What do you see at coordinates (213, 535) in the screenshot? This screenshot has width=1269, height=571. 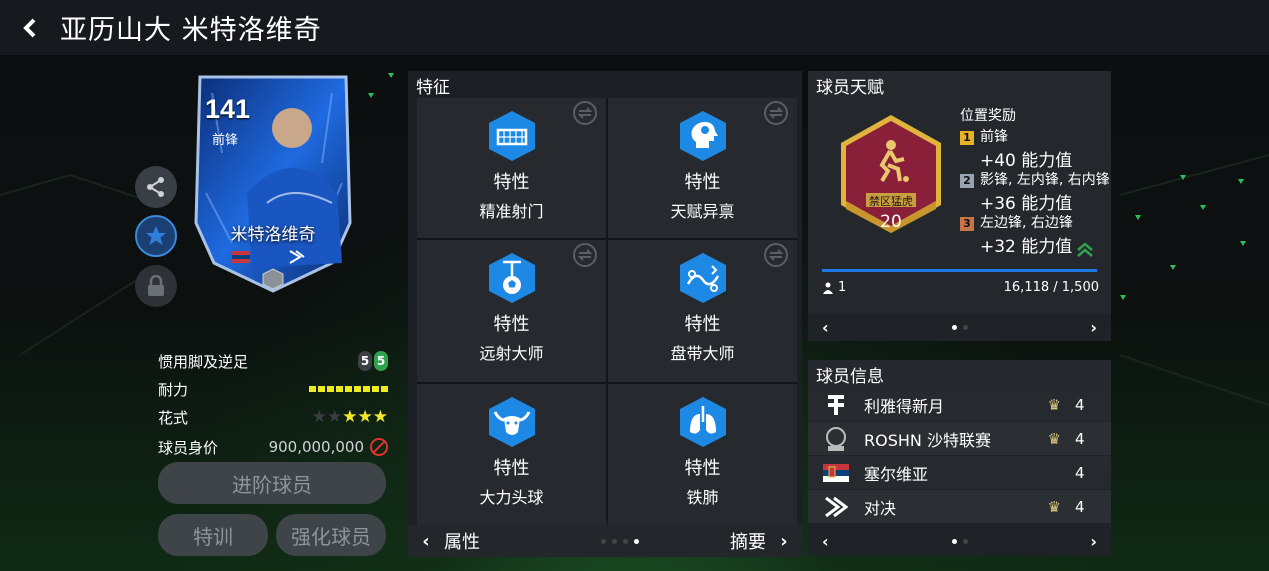 I see `training-button: 特训` at bounding box center [213, 535].